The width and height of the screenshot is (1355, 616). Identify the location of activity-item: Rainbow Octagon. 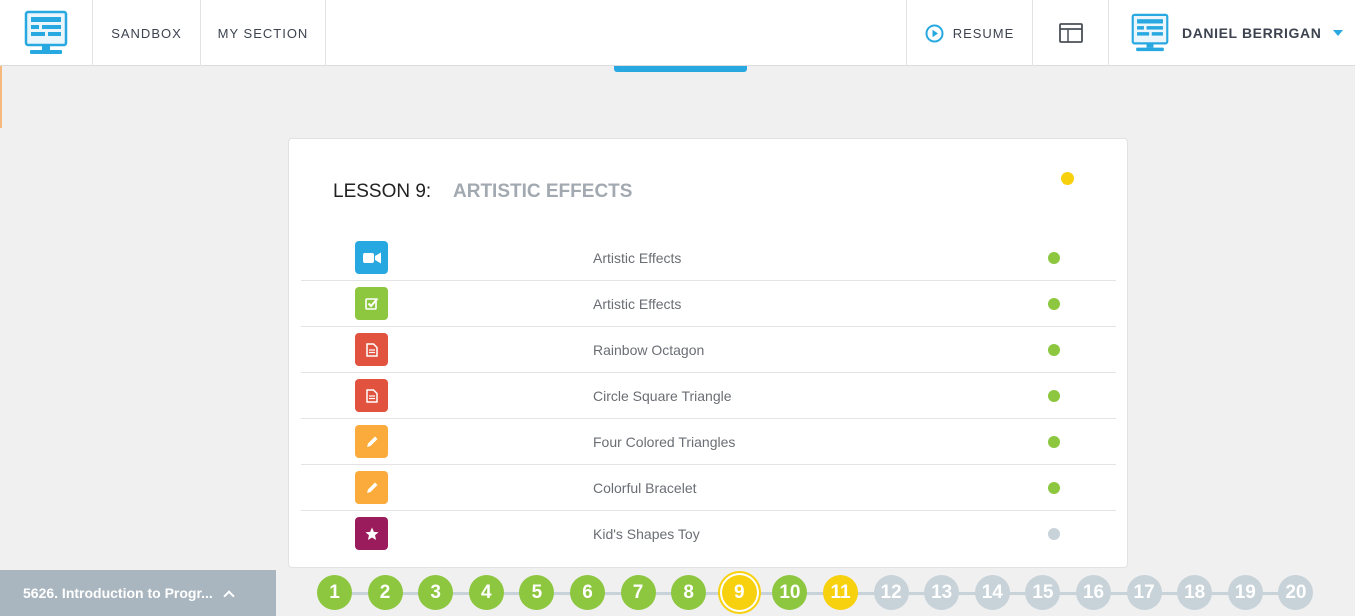
(708, 350).